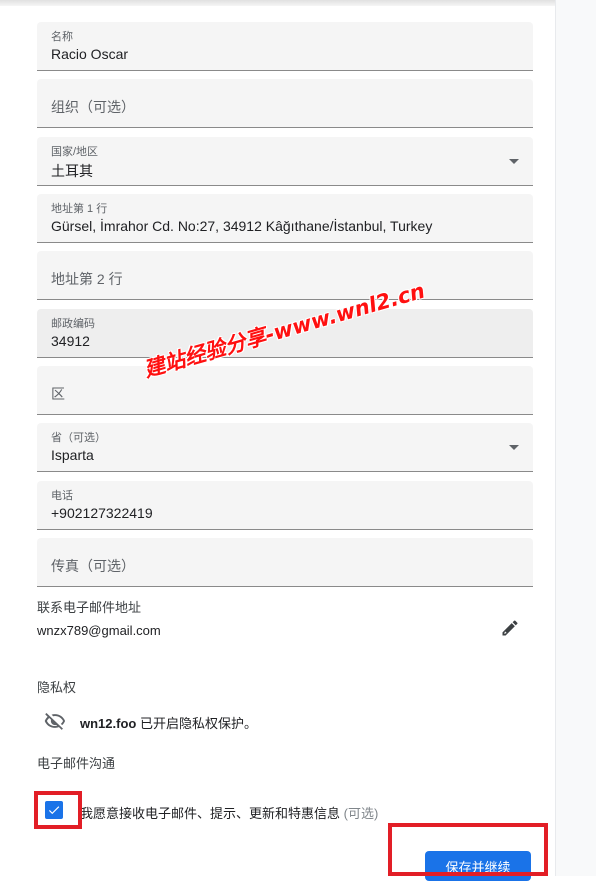  Describe the element at coordinates (285, 390) in the screenshot. I see `district-field: 区` at that location.